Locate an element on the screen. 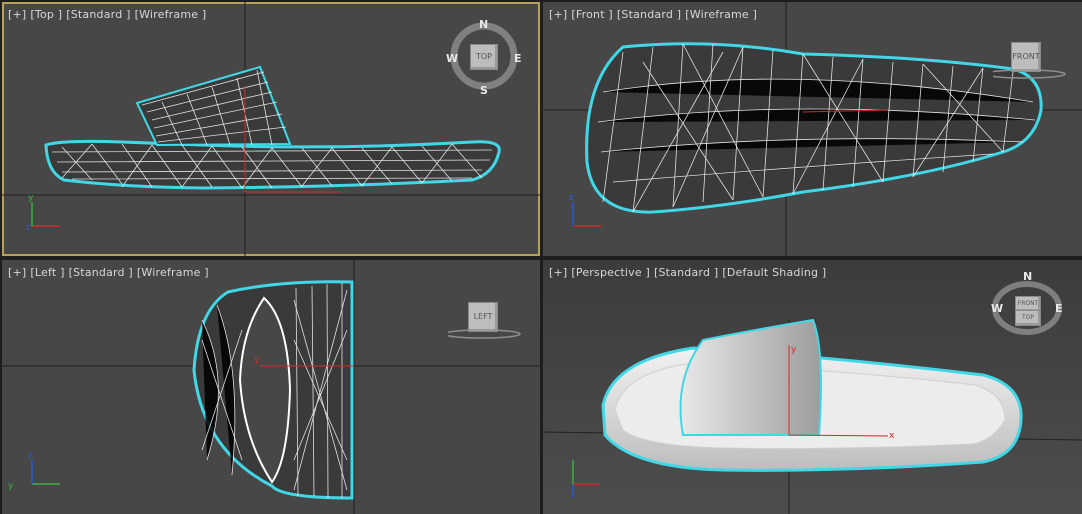 Image resolution: width=1082 pixels, height=514 pixels. viewcube-left: LEFT is located at coordinates (488, 338).